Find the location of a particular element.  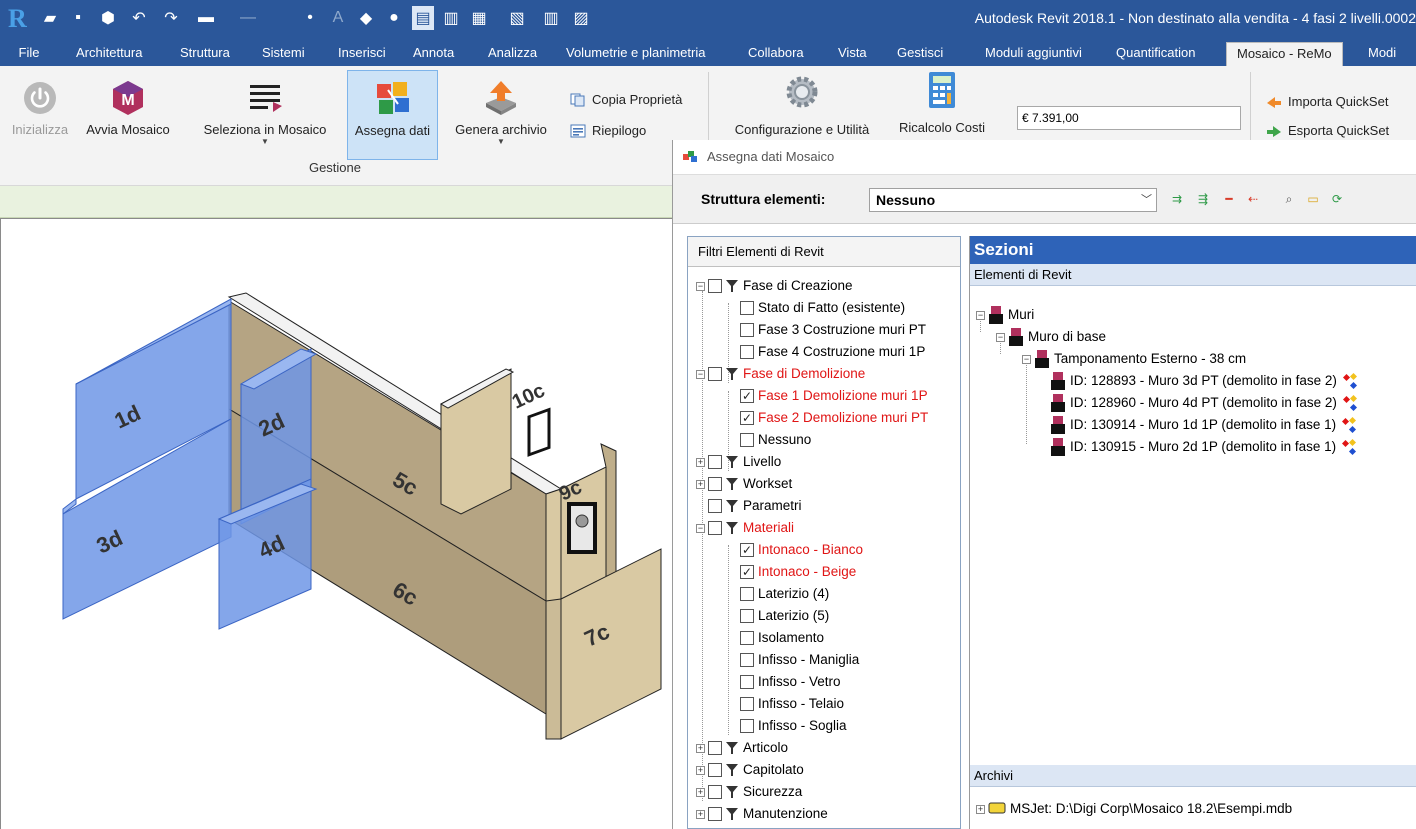

tile-icon: ▥ is located at coordinates (551, 18).